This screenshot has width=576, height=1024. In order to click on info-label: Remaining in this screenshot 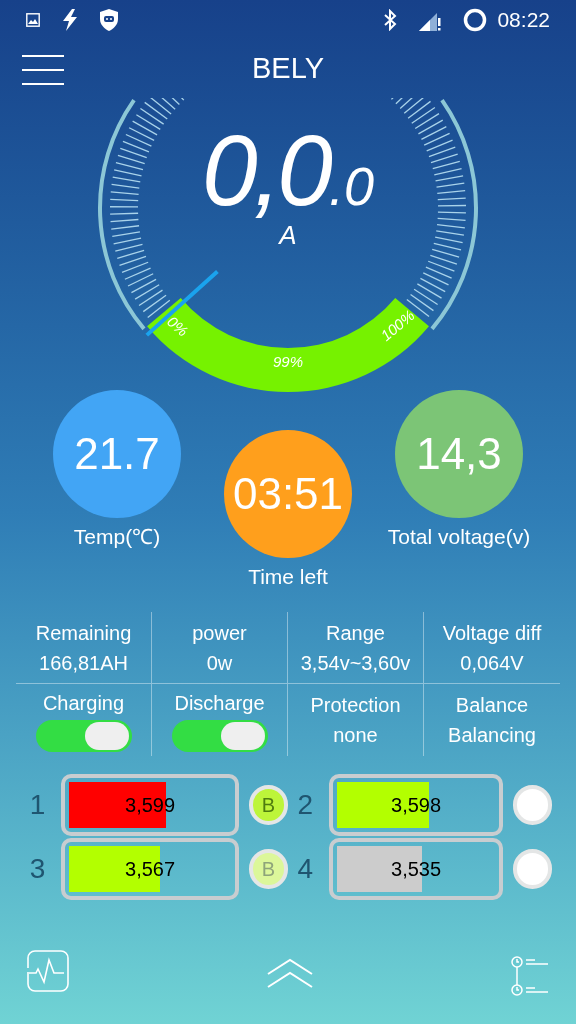, I will do `click(83, 633)`.